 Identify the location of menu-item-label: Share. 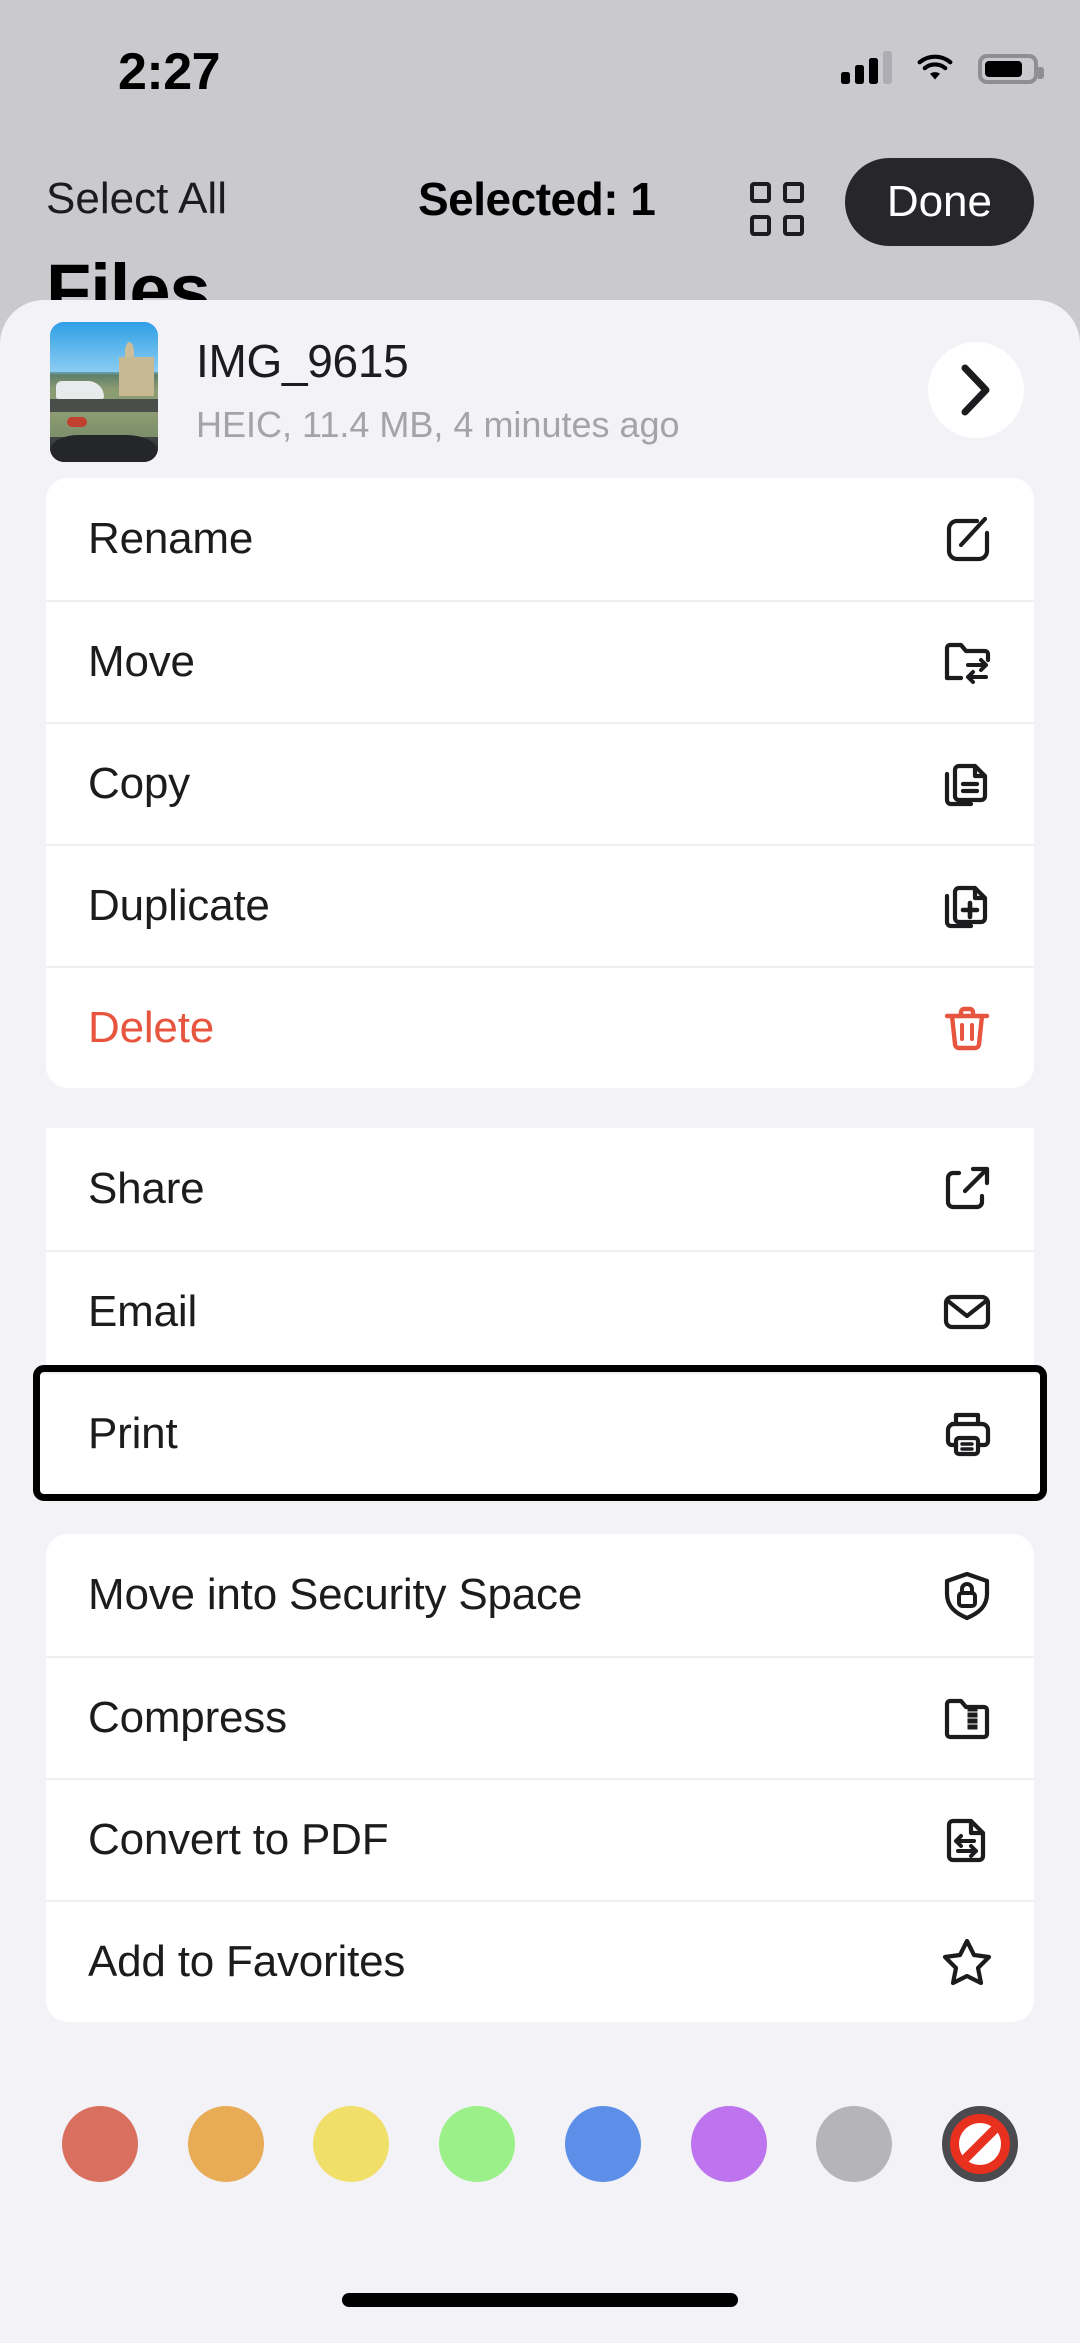
(146, 1188).